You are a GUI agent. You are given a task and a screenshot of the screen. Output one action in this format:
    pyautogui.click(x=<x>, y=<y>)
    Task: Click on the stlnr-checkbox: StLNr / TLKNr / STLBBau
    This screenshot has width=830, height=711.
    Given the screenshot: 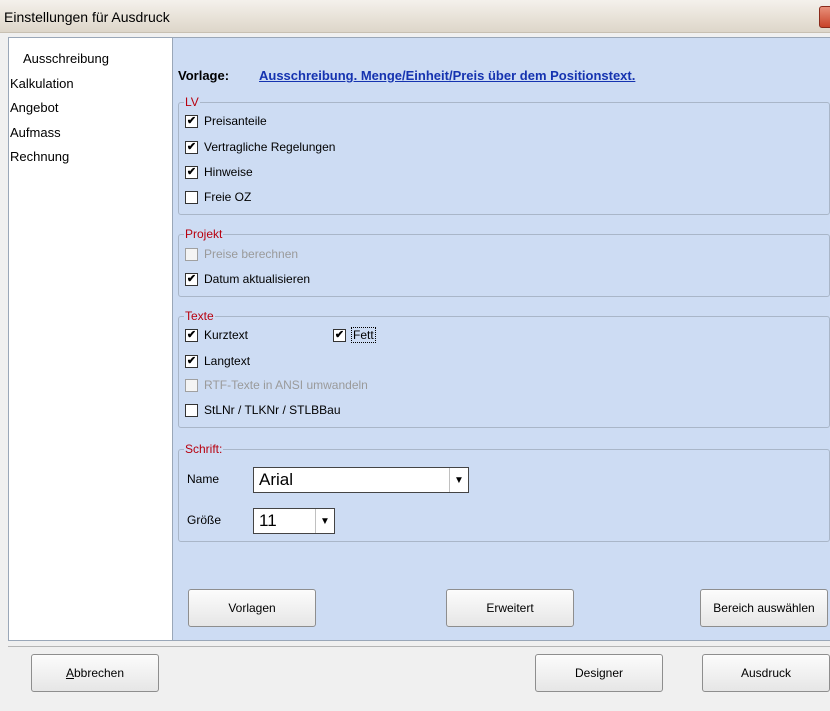 What is the action you would take?
    pyautogui.click(x=263, y=410)
    